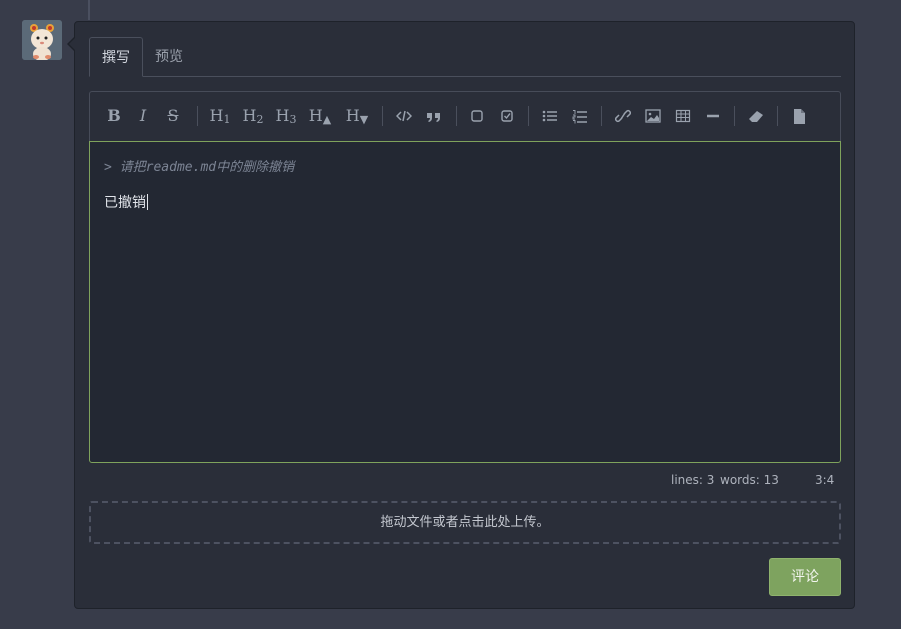 Image resolution: width=901 pixels, height=629 pixels. I want to click on horizontal-rule-icon, so click(713, 116).